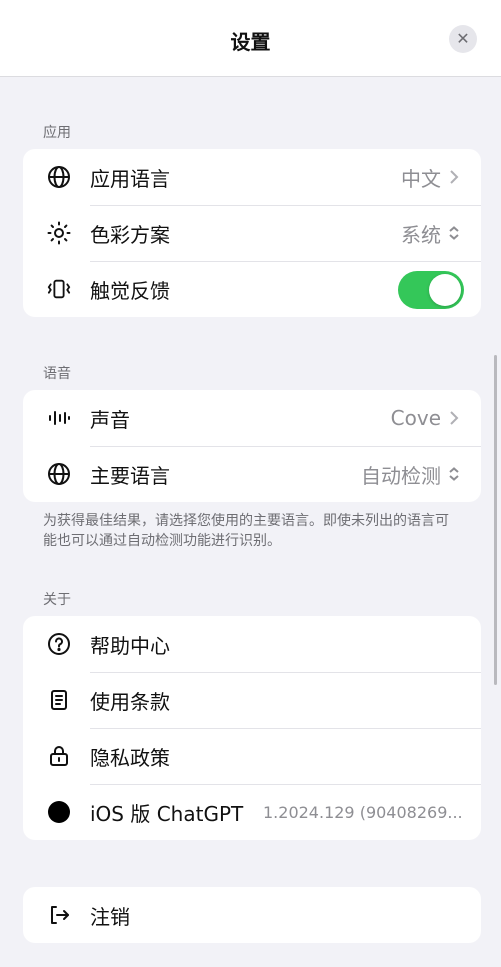  What do you see at coordinates (421, 234) in the screenshot?
I see `value-text: 系统` at bounding box center [421, 234].